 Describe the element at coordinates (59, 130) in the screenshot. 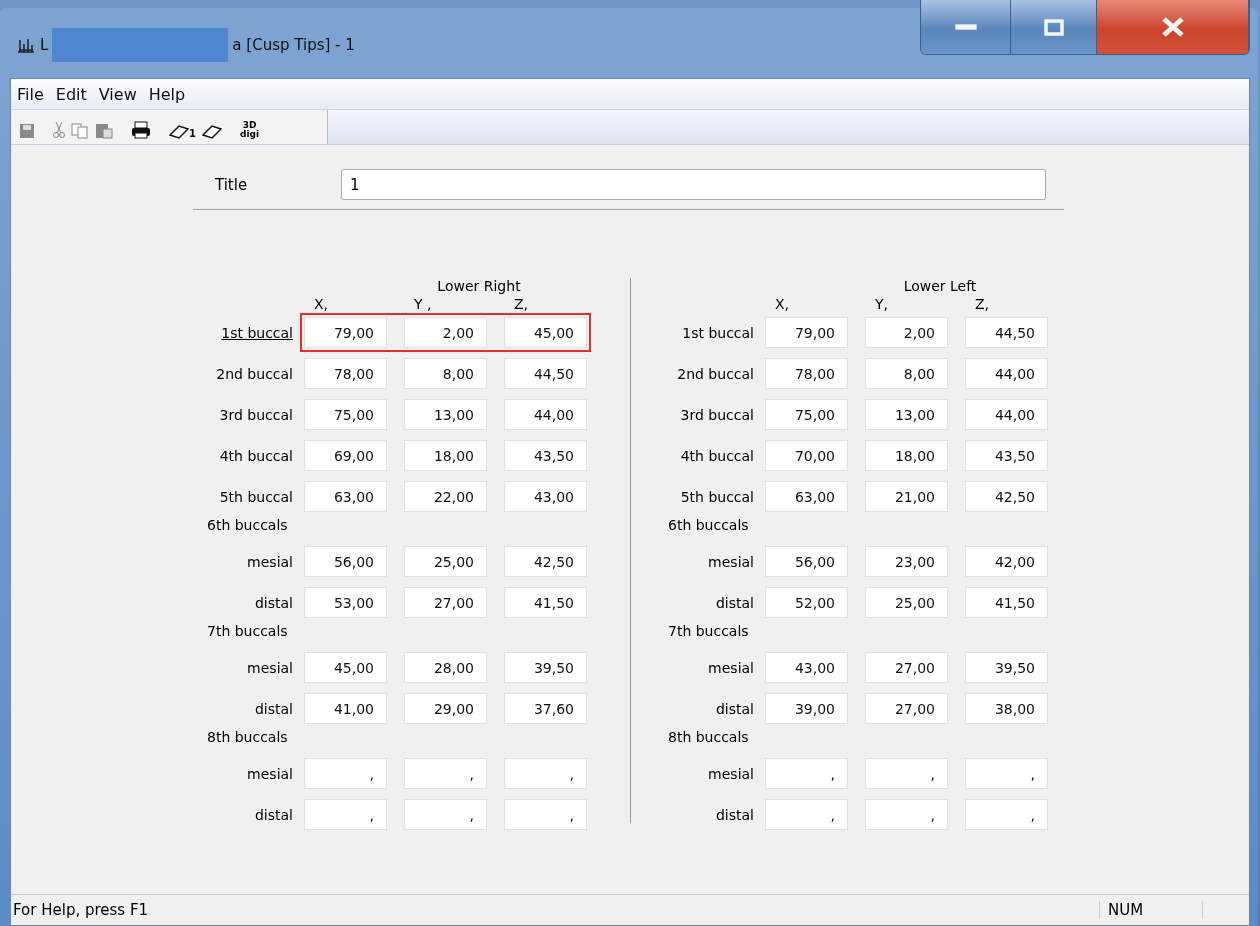

I see `scissors-icon` at that location.